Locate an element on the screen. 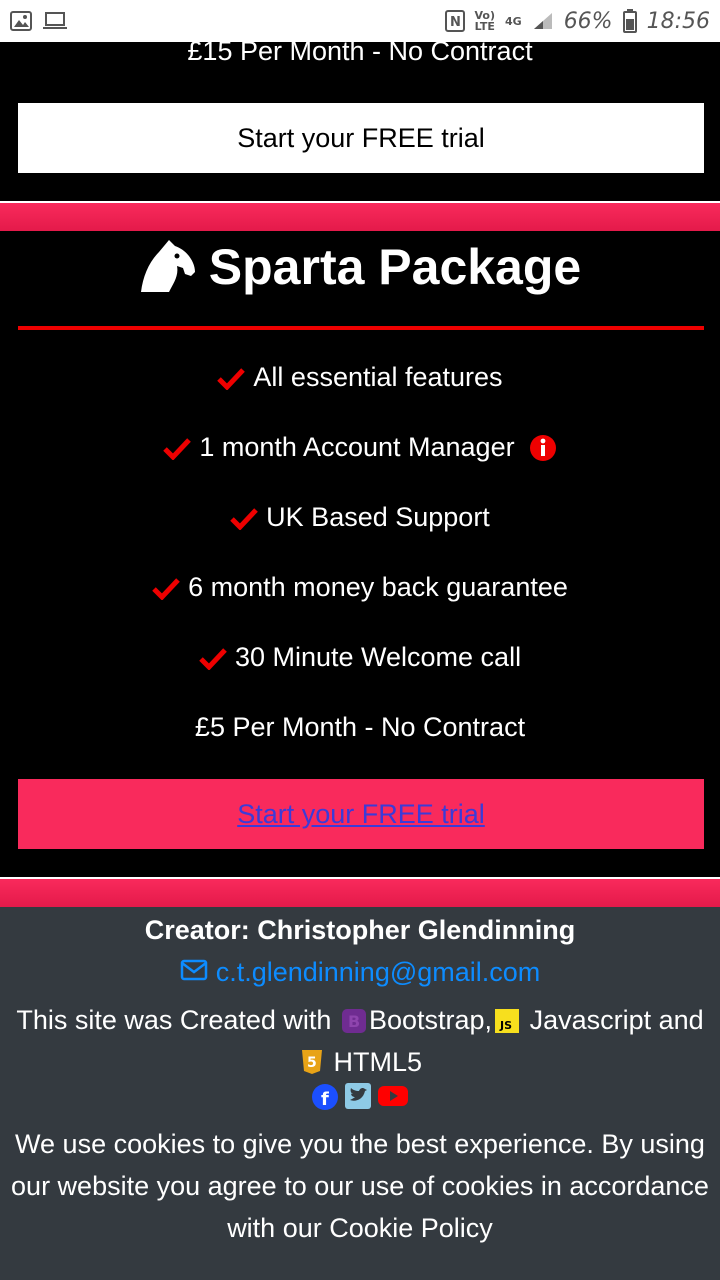 Image resolution: width=720 pixels, height=1280 pixels. made-with-prefix: This site was Created with is located at coordinates (174, 1020).